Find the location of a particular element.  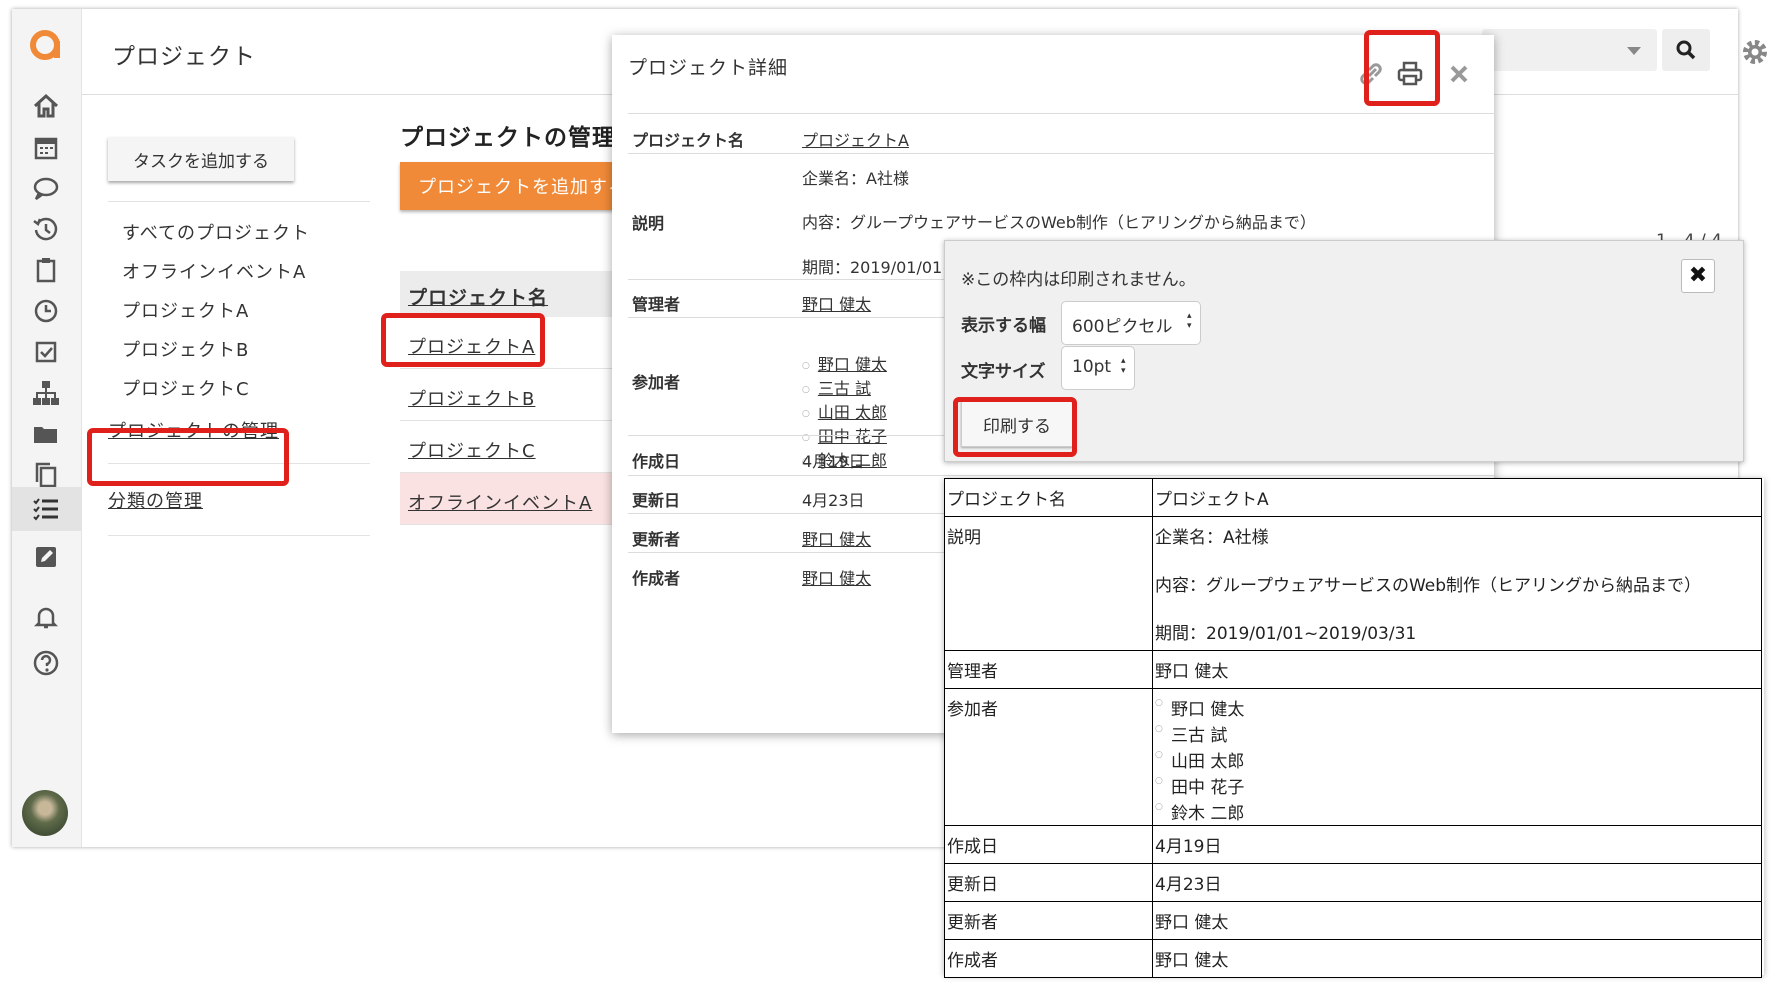

clipboard-icon is located at coordinates (46, 270).